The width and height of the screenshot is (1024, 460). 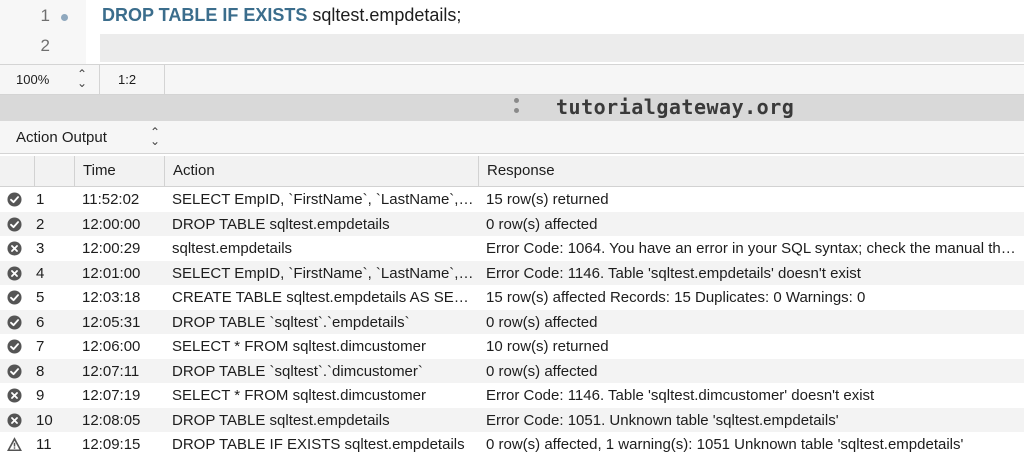 What do you see at coordinates (40, 248) in the screenshot?
I see `row-number: 3` at bounding box center [40, 248].